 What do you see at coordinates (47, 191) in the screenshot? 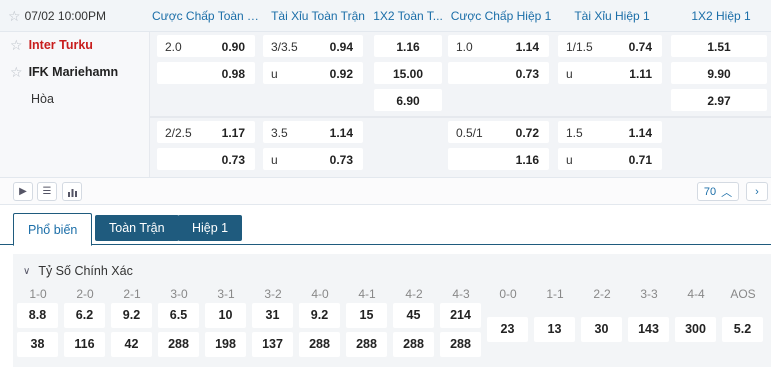
I see `list-icon: ☰` at bounding box center [47, 191].